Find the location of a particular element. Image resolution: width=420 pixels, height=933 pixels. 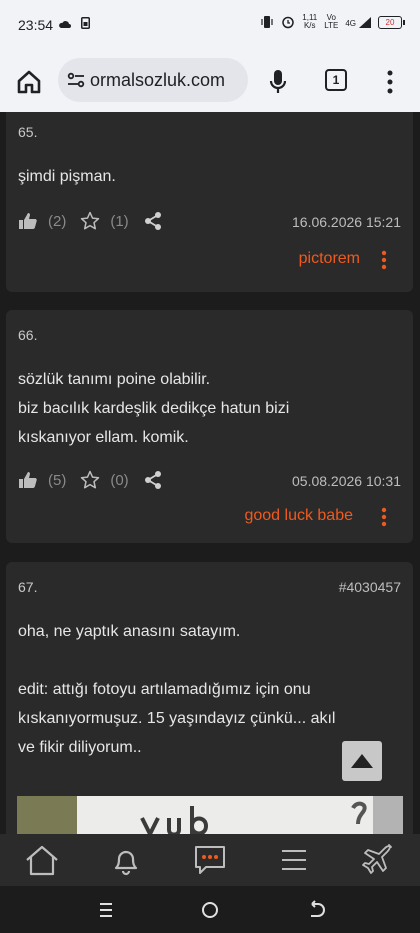

nav-notifications-button is located at coordinates (126, 860).